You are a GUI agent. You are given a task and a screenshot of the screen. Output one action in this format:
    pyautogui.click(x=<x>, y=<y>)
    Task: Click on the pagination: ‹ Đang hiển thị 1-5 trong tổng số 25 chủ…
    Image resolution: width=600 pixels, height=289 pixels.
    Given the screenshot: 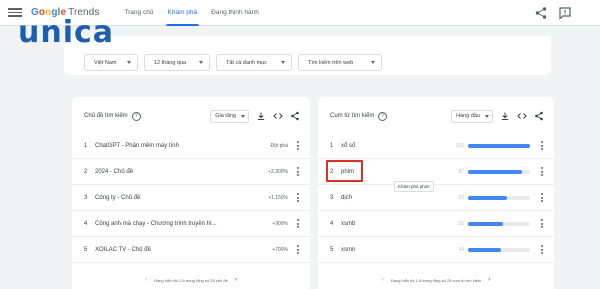 What is the action you would take?
    pyautogui.click(x=191, y=280)
    